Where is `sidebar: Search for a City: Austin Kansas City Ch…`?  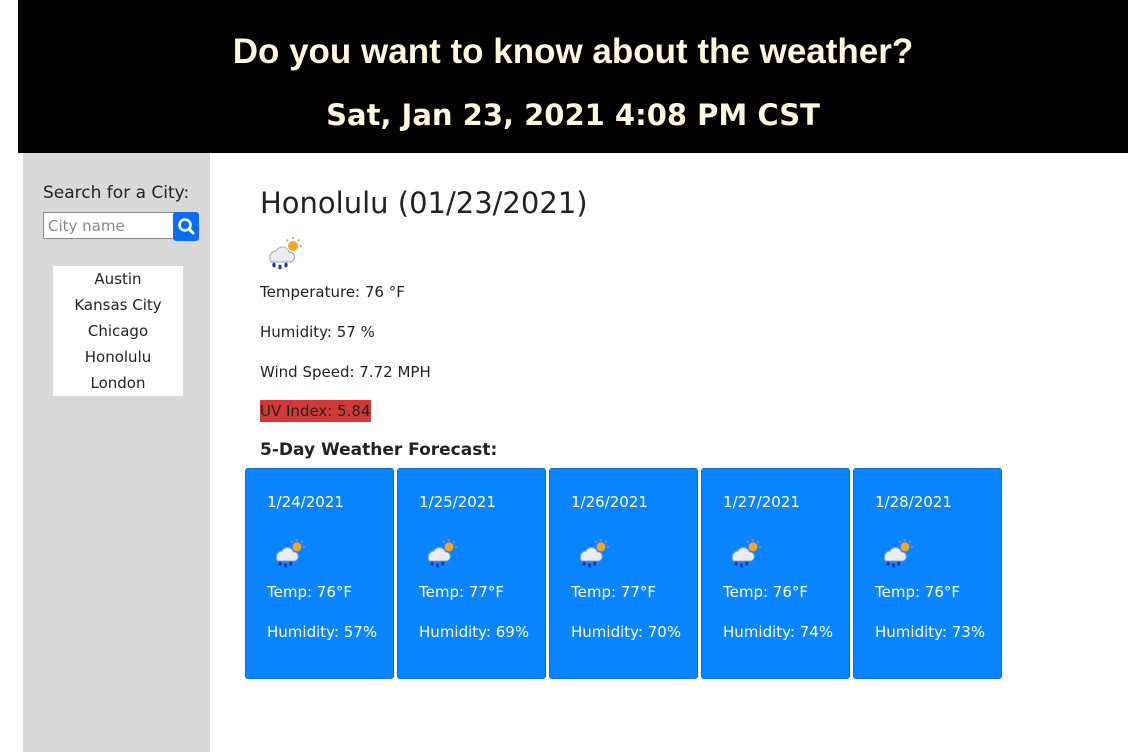
sidebar: Search for a City: Austin Kansas City Ch… is located at coordinates (116, 452).